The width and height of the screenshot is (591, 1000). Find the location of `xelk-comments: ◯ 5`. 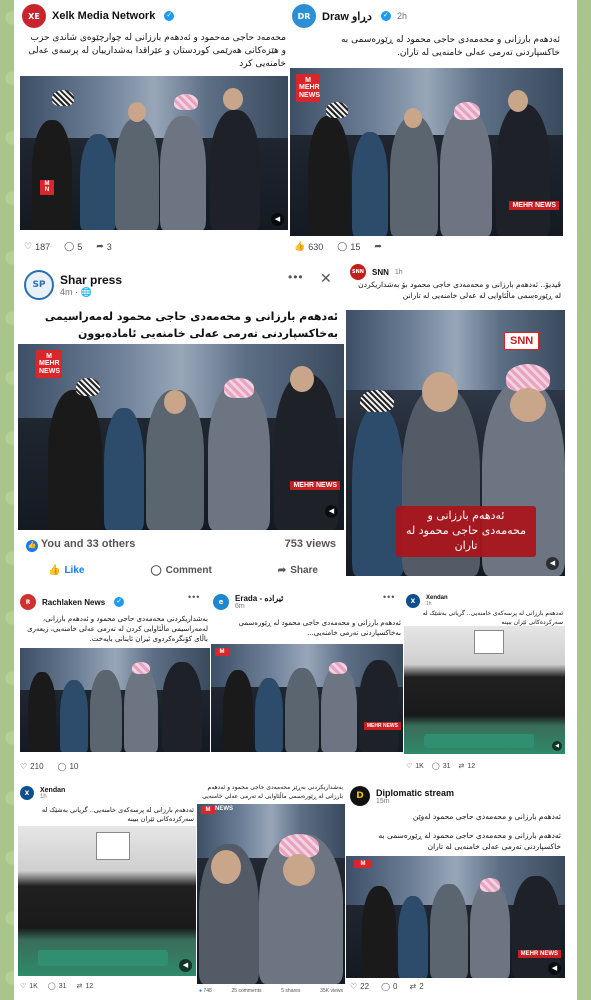

xelk-comments: ◯ 5 is located at coordinates (73, 247).